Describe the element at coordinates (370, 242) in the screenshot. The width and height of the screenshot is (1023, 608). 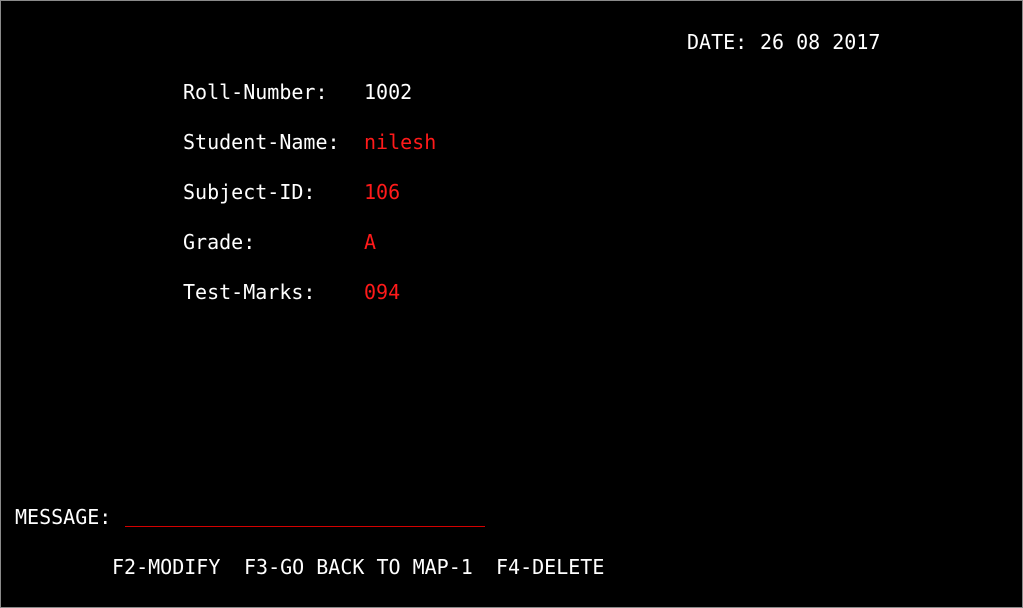
I see `grade-field: A` at that location.